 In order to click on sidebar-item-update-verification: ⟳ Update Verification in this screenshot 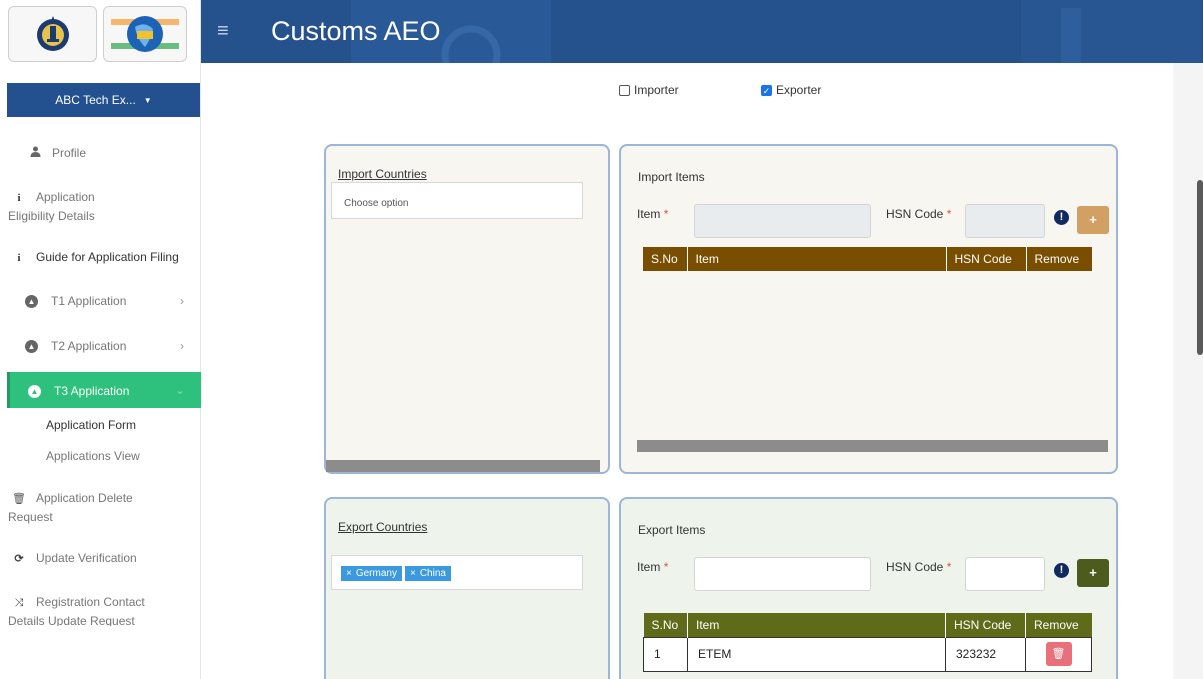, I will do `click(107, 558)`.